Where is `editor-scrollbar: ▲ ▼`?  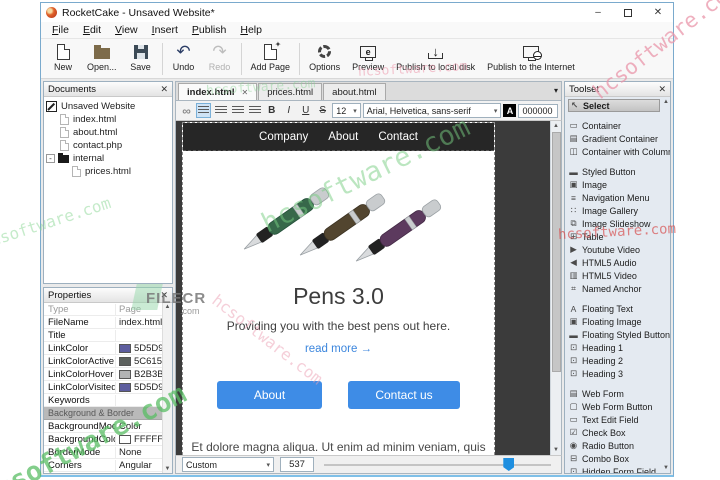 editor-scrollbar: ▲ ▼ is located at coordinates (555, 288).